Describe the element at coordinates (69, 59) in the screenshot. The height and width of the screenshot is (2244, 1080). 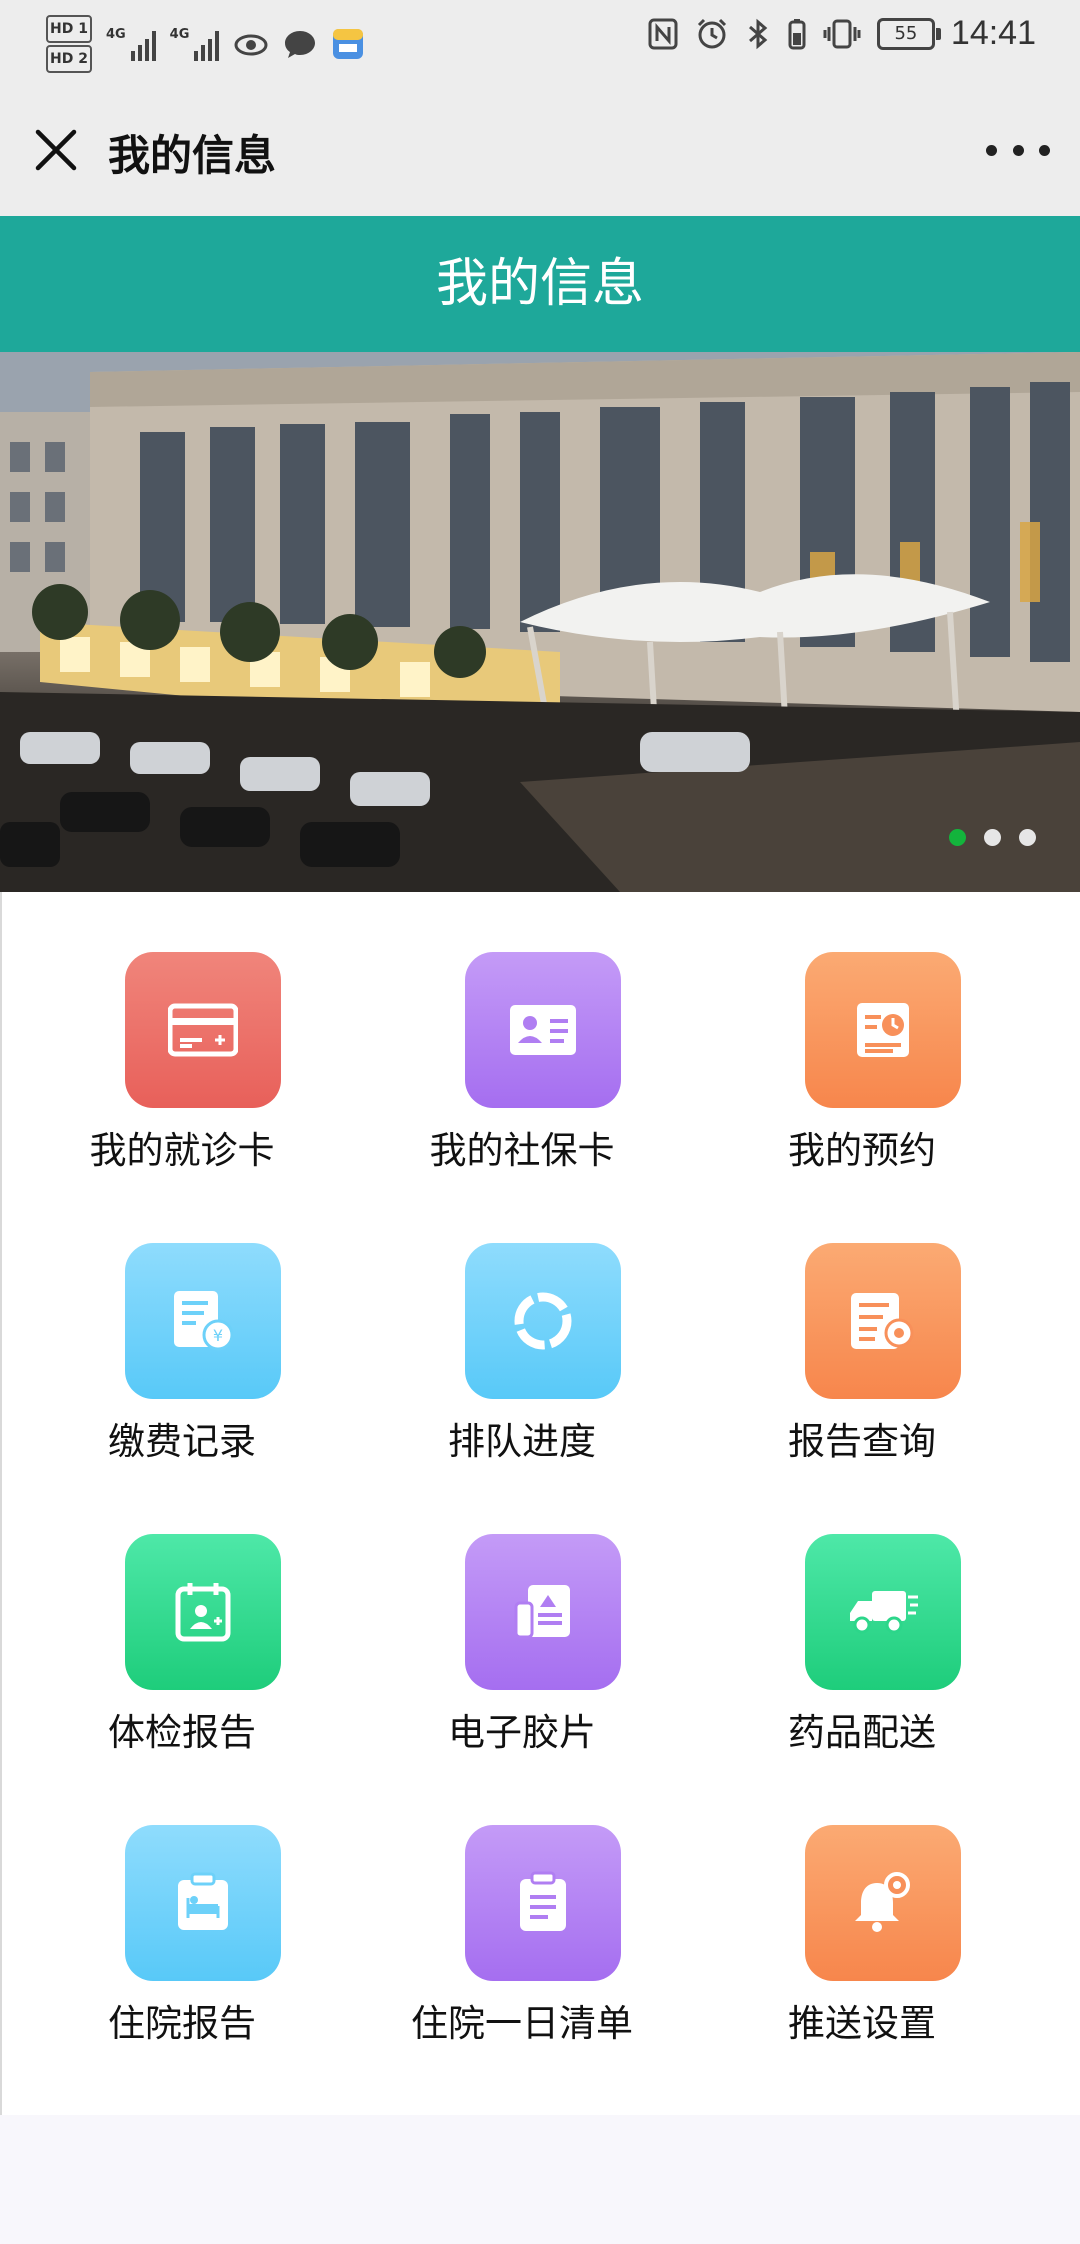
I see `hd2-label: HD 2` at that location.